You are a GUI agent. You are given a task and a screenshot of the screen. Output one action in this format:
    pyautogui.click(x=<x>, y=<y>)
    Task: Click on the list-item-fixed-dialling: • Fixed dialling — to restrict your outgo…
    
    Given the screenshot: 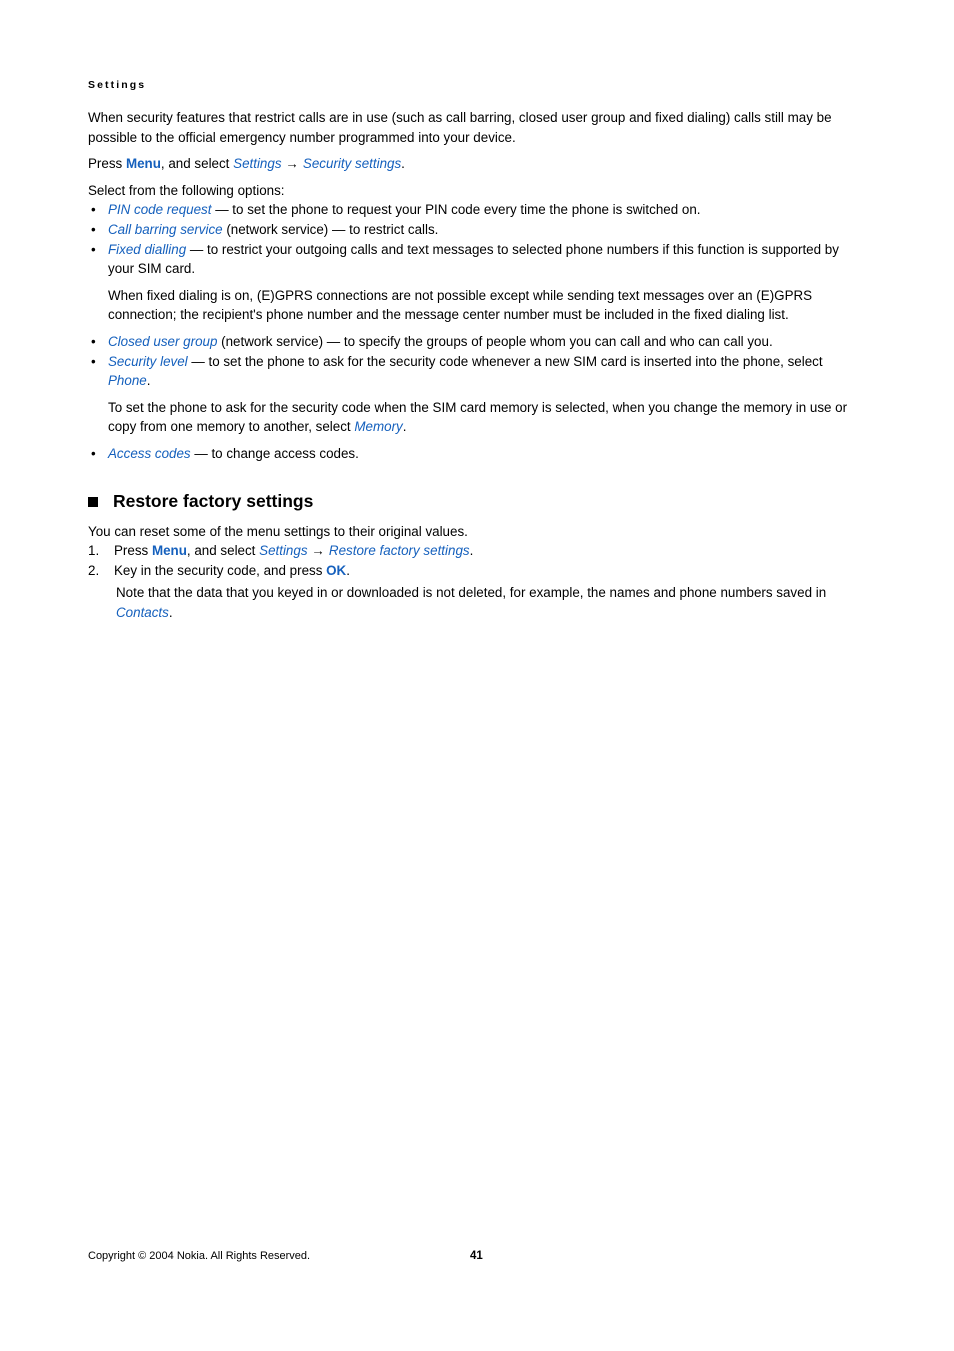 What is the action you would take?
    pyautogui.click(x=475, y=259)
    